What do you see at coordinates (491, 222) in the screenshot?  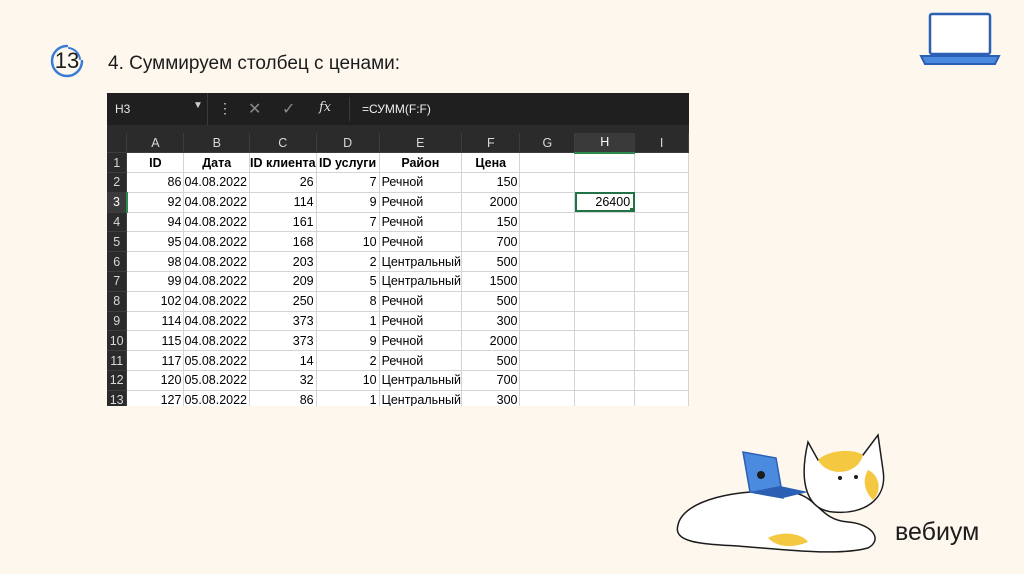 I see `cell: 150` at bounding box center [491, 222].